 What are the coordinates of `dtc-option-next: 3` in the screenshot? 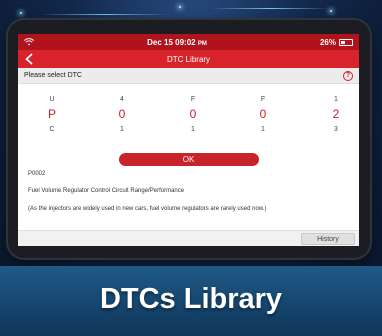 It's located at (336, 129).